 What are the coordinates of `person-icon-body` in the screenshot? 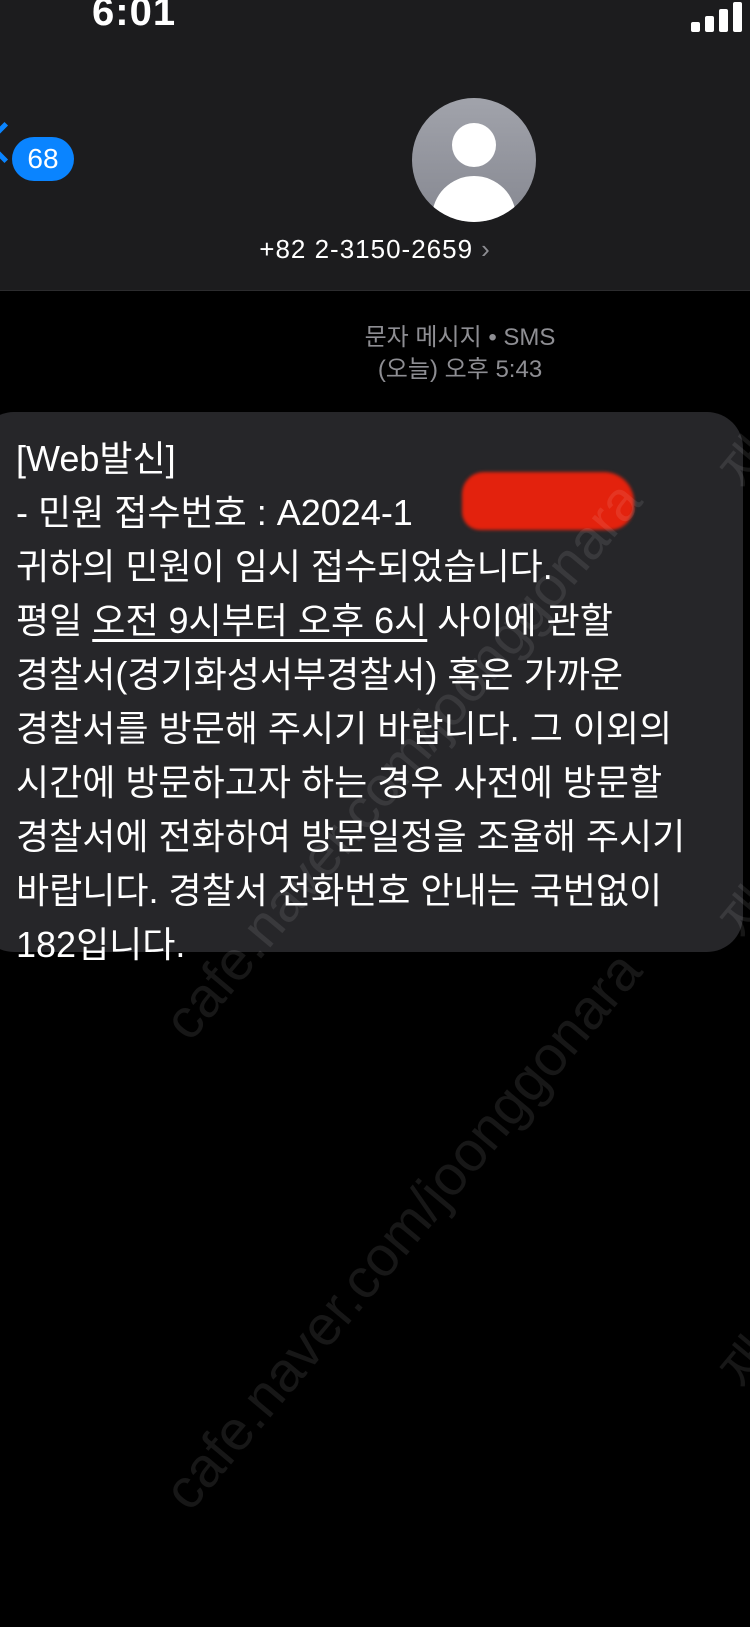 It's located at (474, 199).